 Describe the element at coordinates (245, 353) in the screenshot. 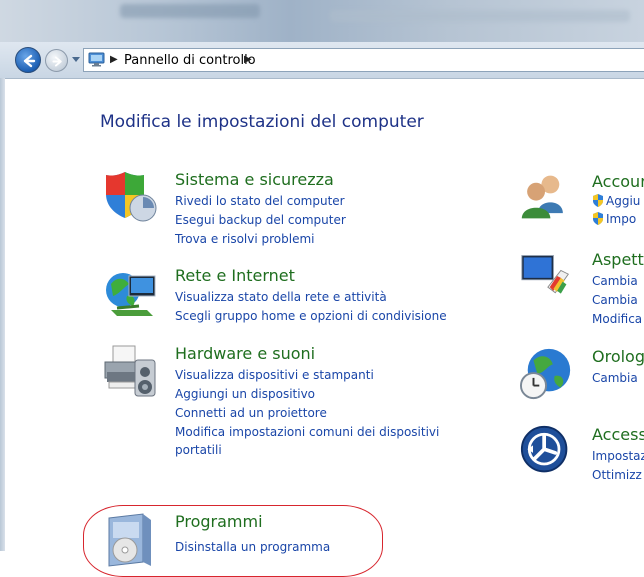

I see `category-title: Hardware e suoni` at that location.